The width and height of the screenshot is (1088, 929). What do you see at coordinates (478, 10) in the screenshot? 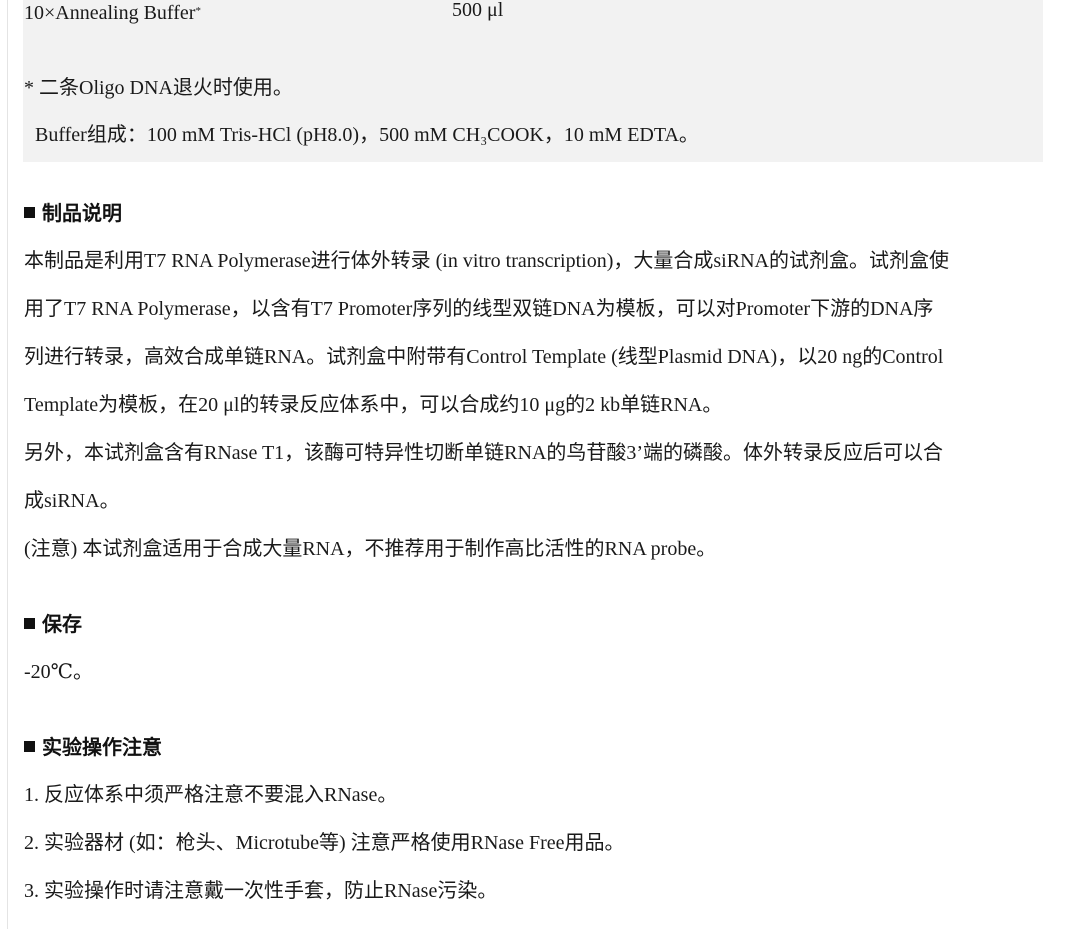
I see `reagent-volume: 500 μl` at bounding box center [478, 10].